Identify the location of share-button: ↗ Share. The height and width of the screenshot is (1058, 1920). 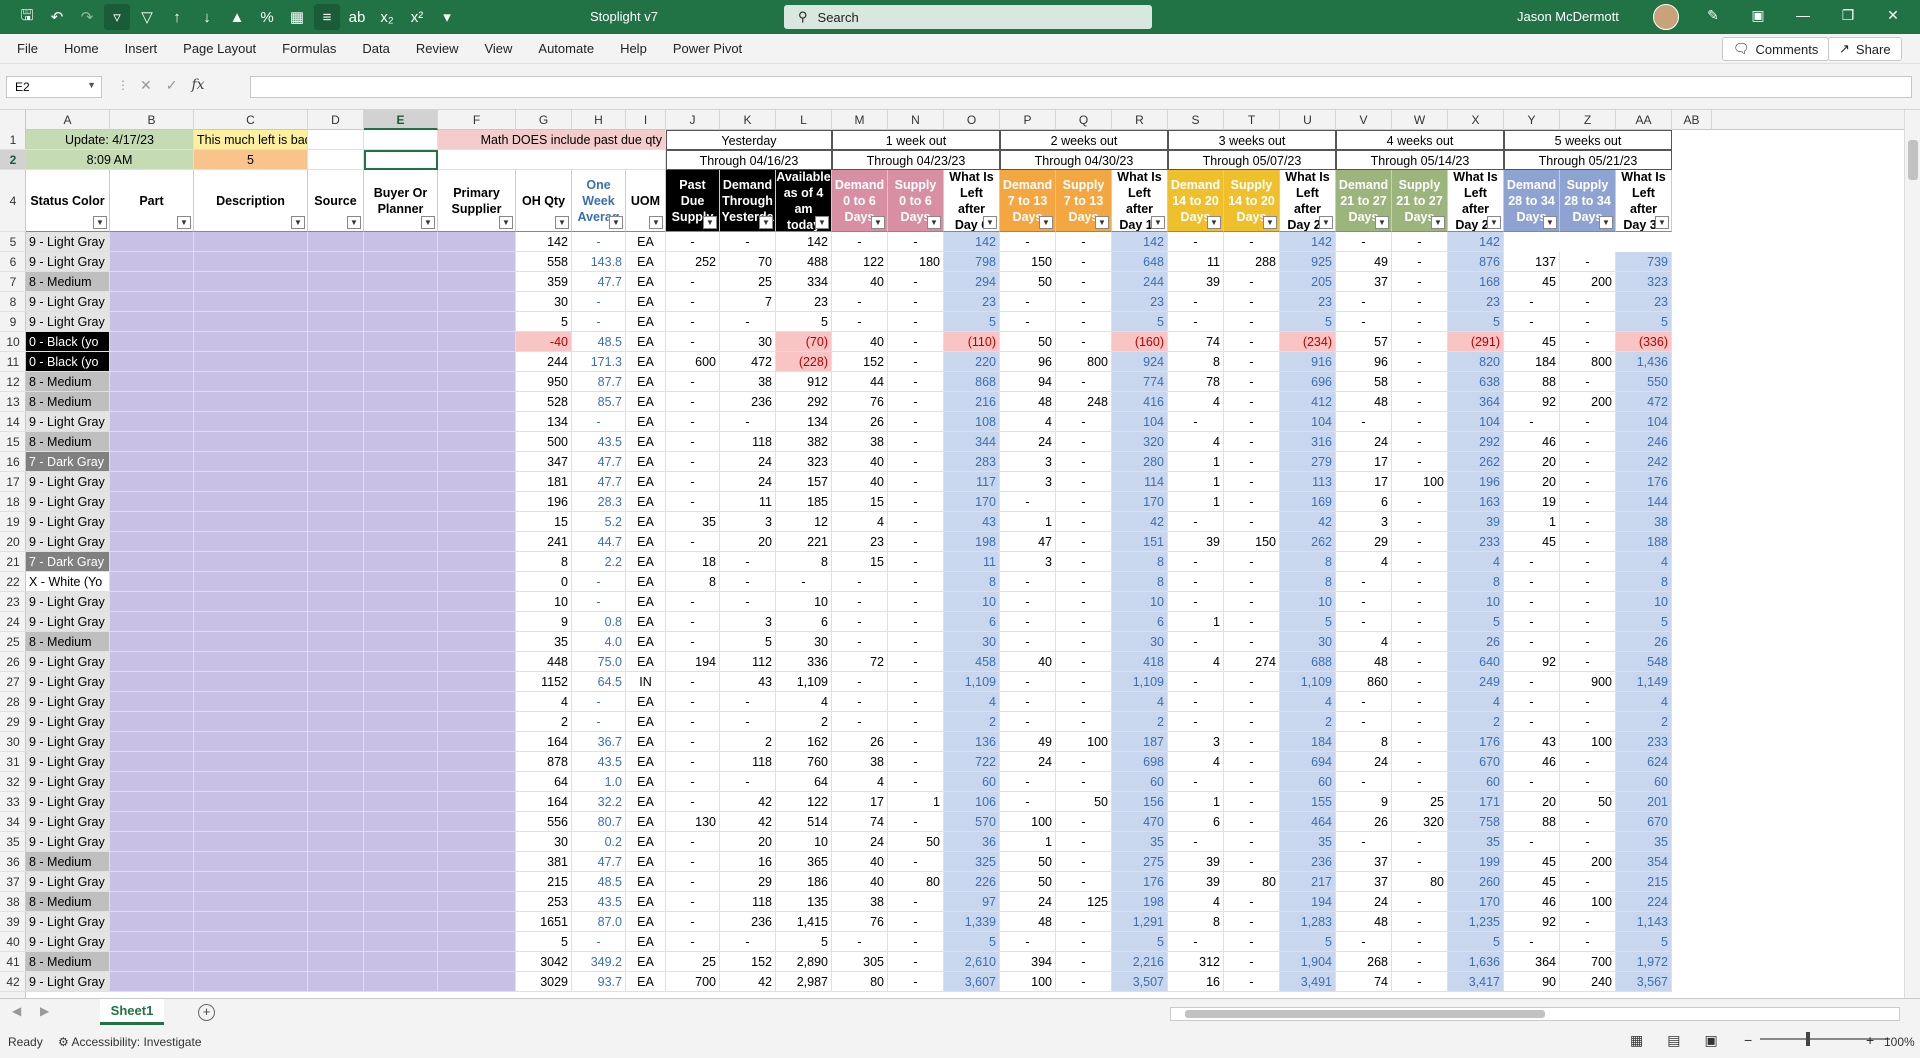
(1865, 49).